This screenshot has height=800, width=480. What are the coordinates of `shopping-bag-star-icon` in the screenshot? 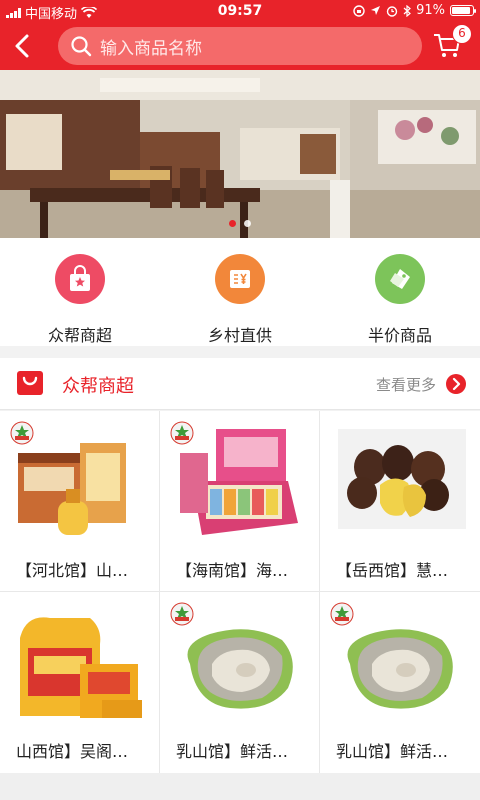 It's located at (80, 279).